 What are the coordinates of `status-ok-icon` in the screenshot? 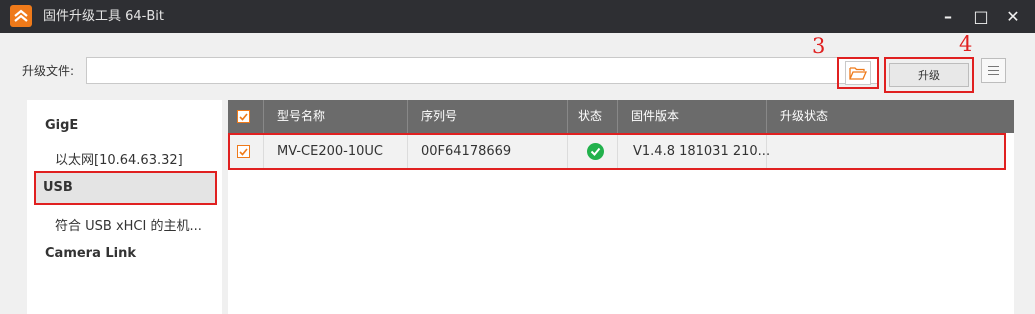 It's located at (595, 151).